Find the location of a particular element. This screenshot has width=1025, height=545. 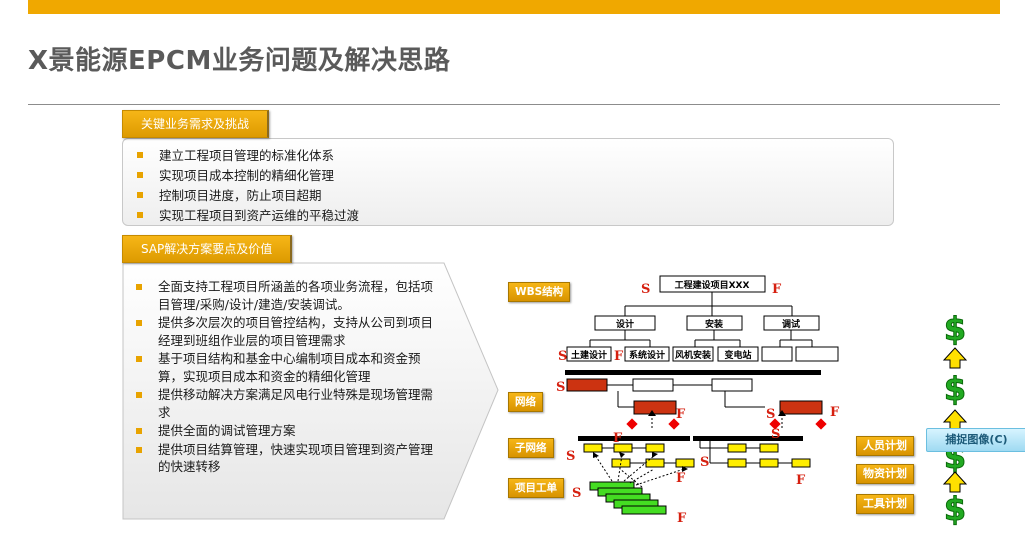

wbs-l3-label: 系统设计 is located at coordinates (647, 355).